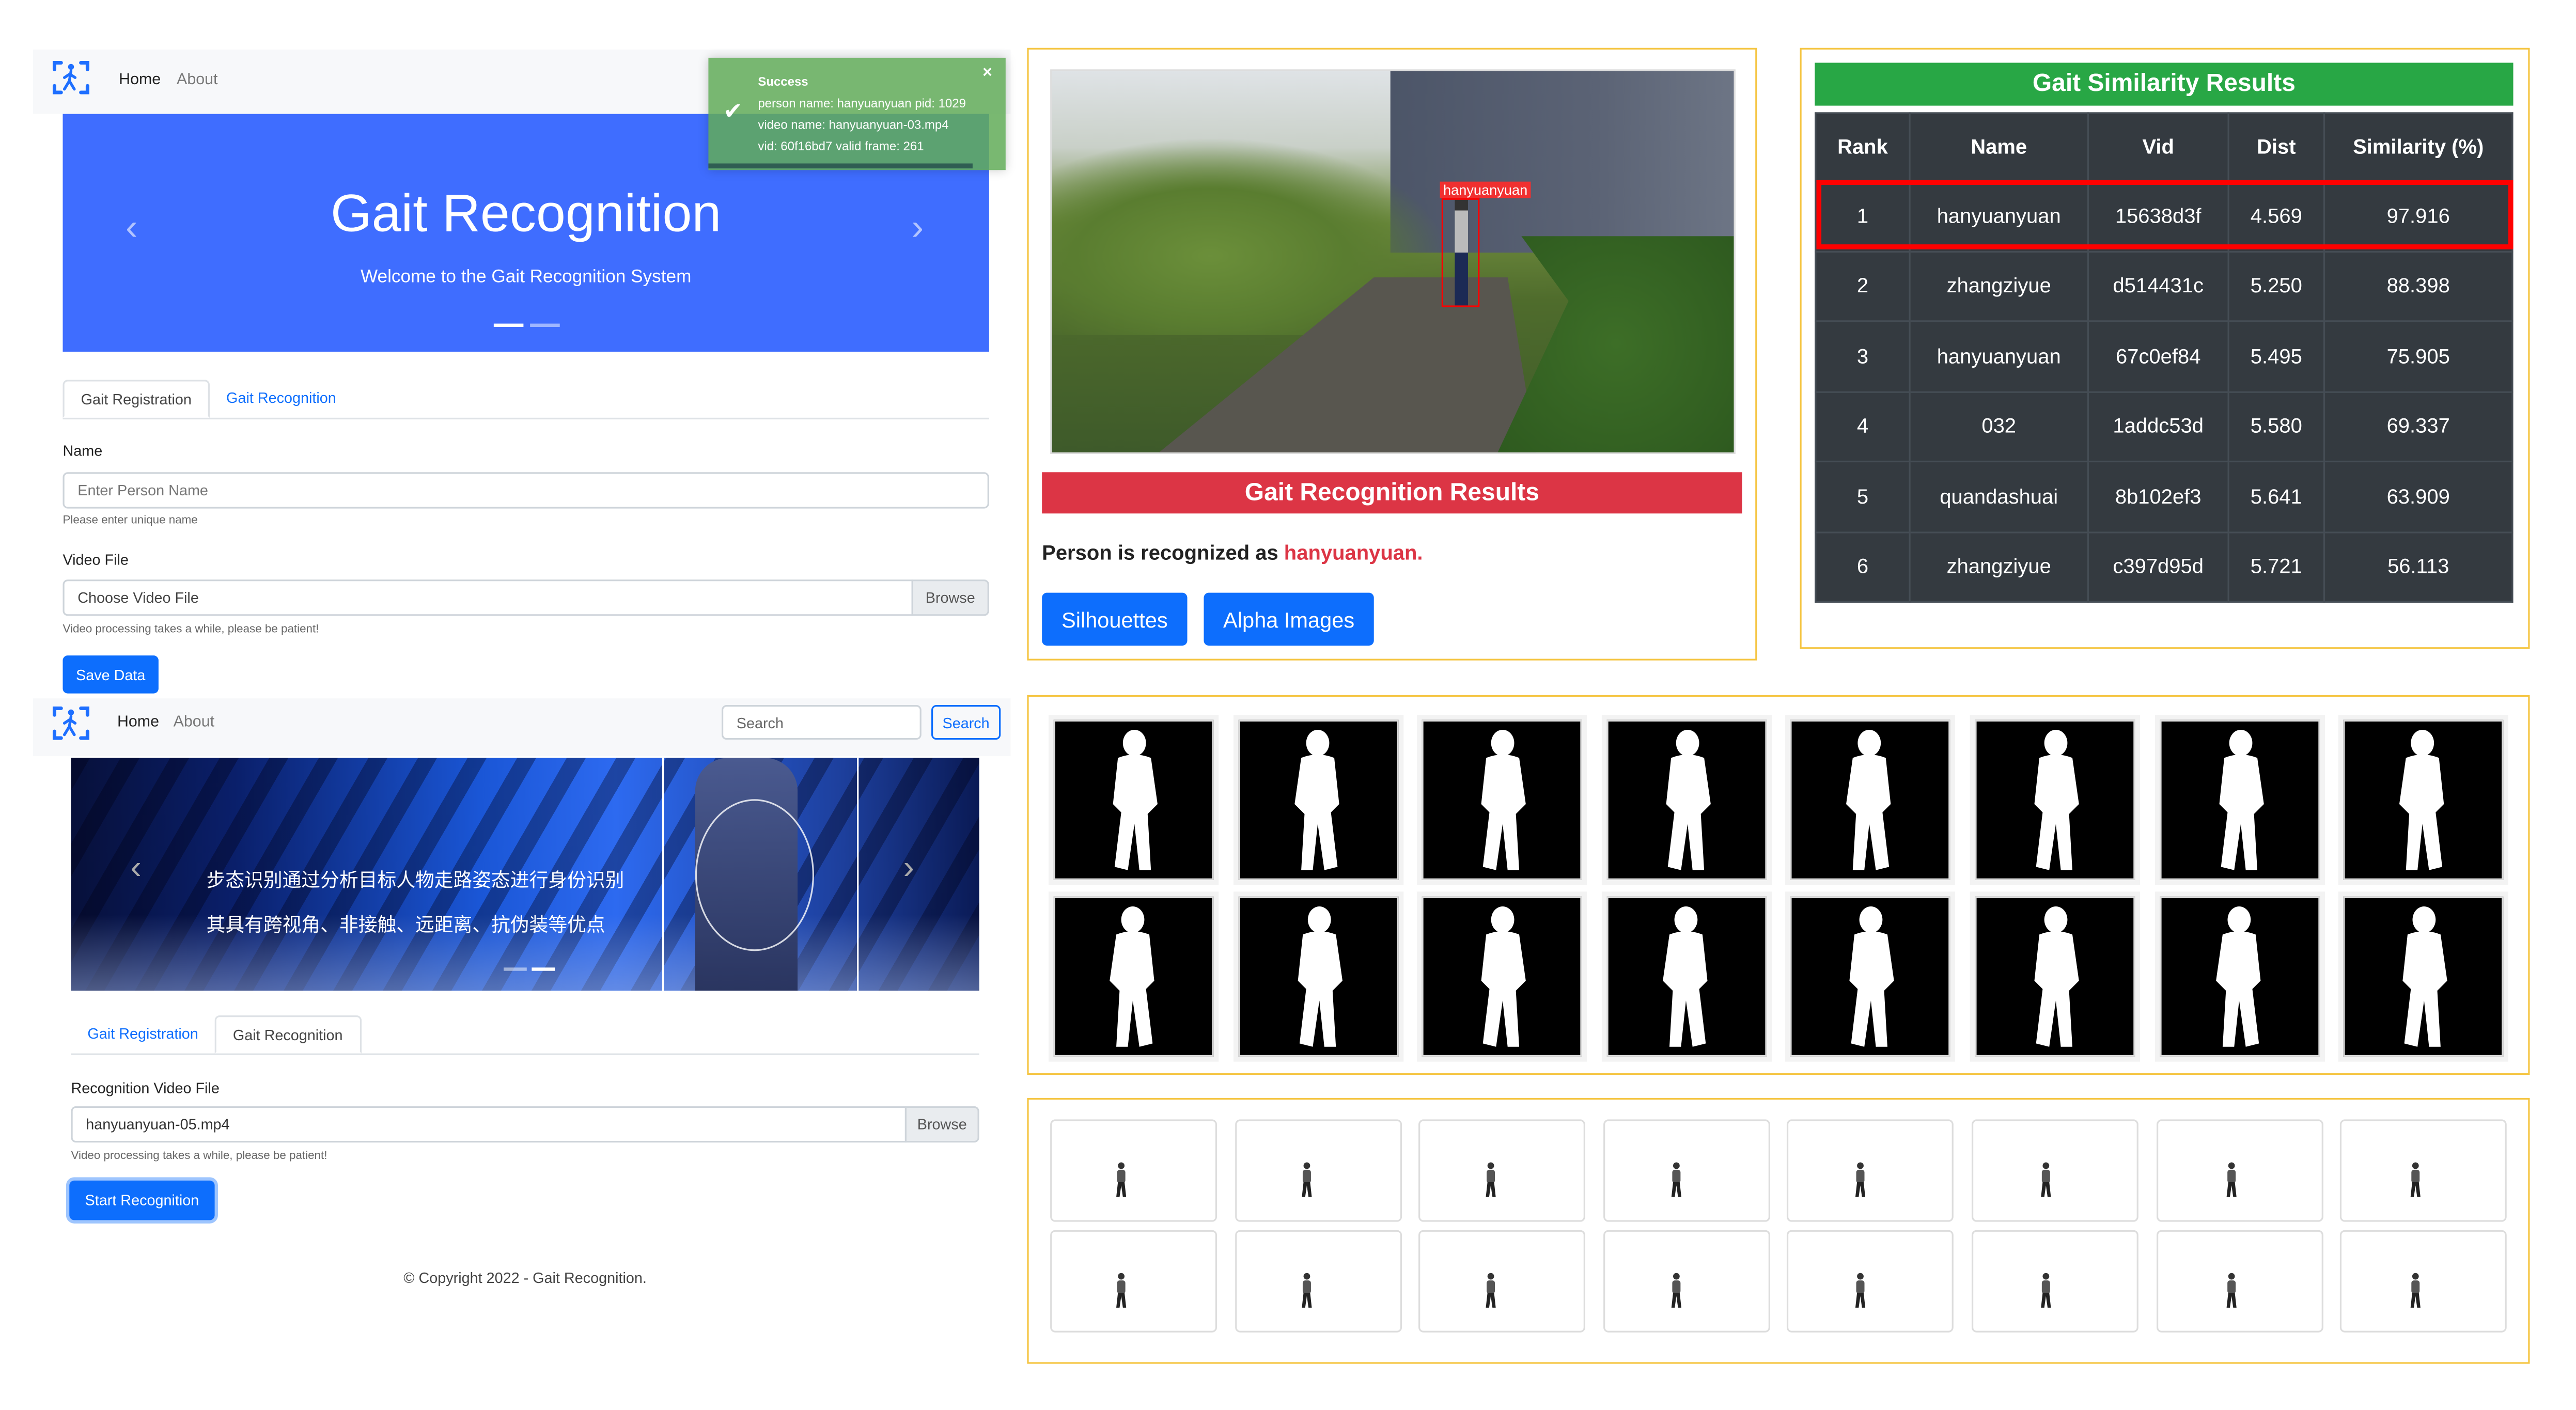 This screenshot has height=1410, width=2576. What do you see at coordinates (526, 491) in the screenshot?
I see `person-name-input: Enter Person Name` at bounding box center [526, 491].